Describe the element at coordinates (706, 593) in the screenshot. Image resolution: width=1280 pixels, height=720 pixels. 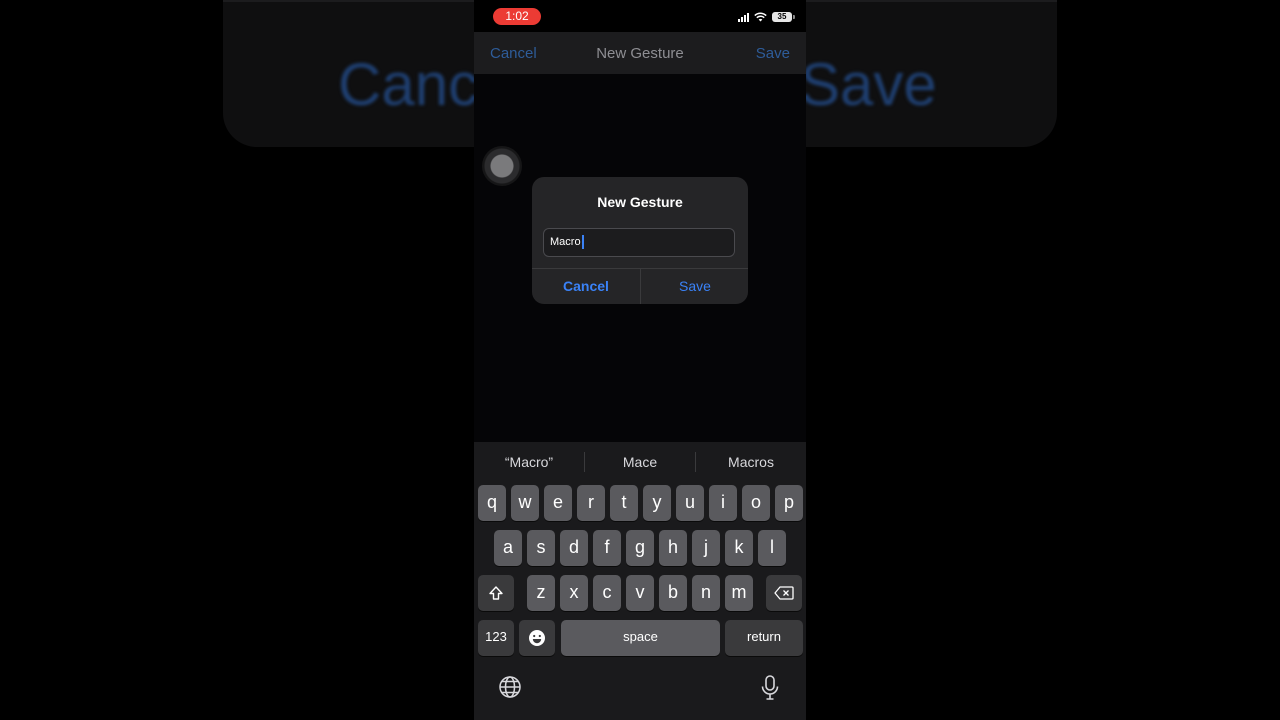
I see `key-n: n` at that location.